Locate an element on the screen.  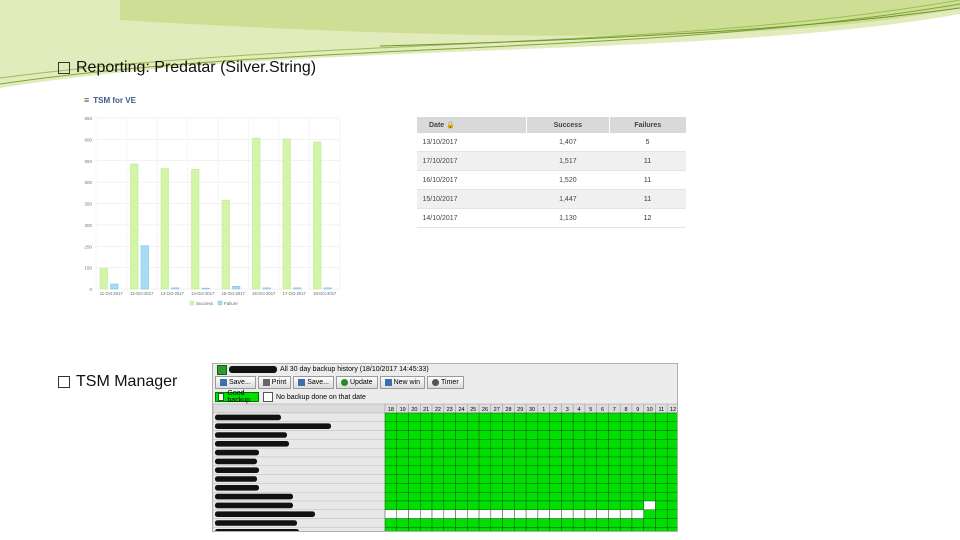
legend-none-swatch-icon is located at coordinates (268, 397).